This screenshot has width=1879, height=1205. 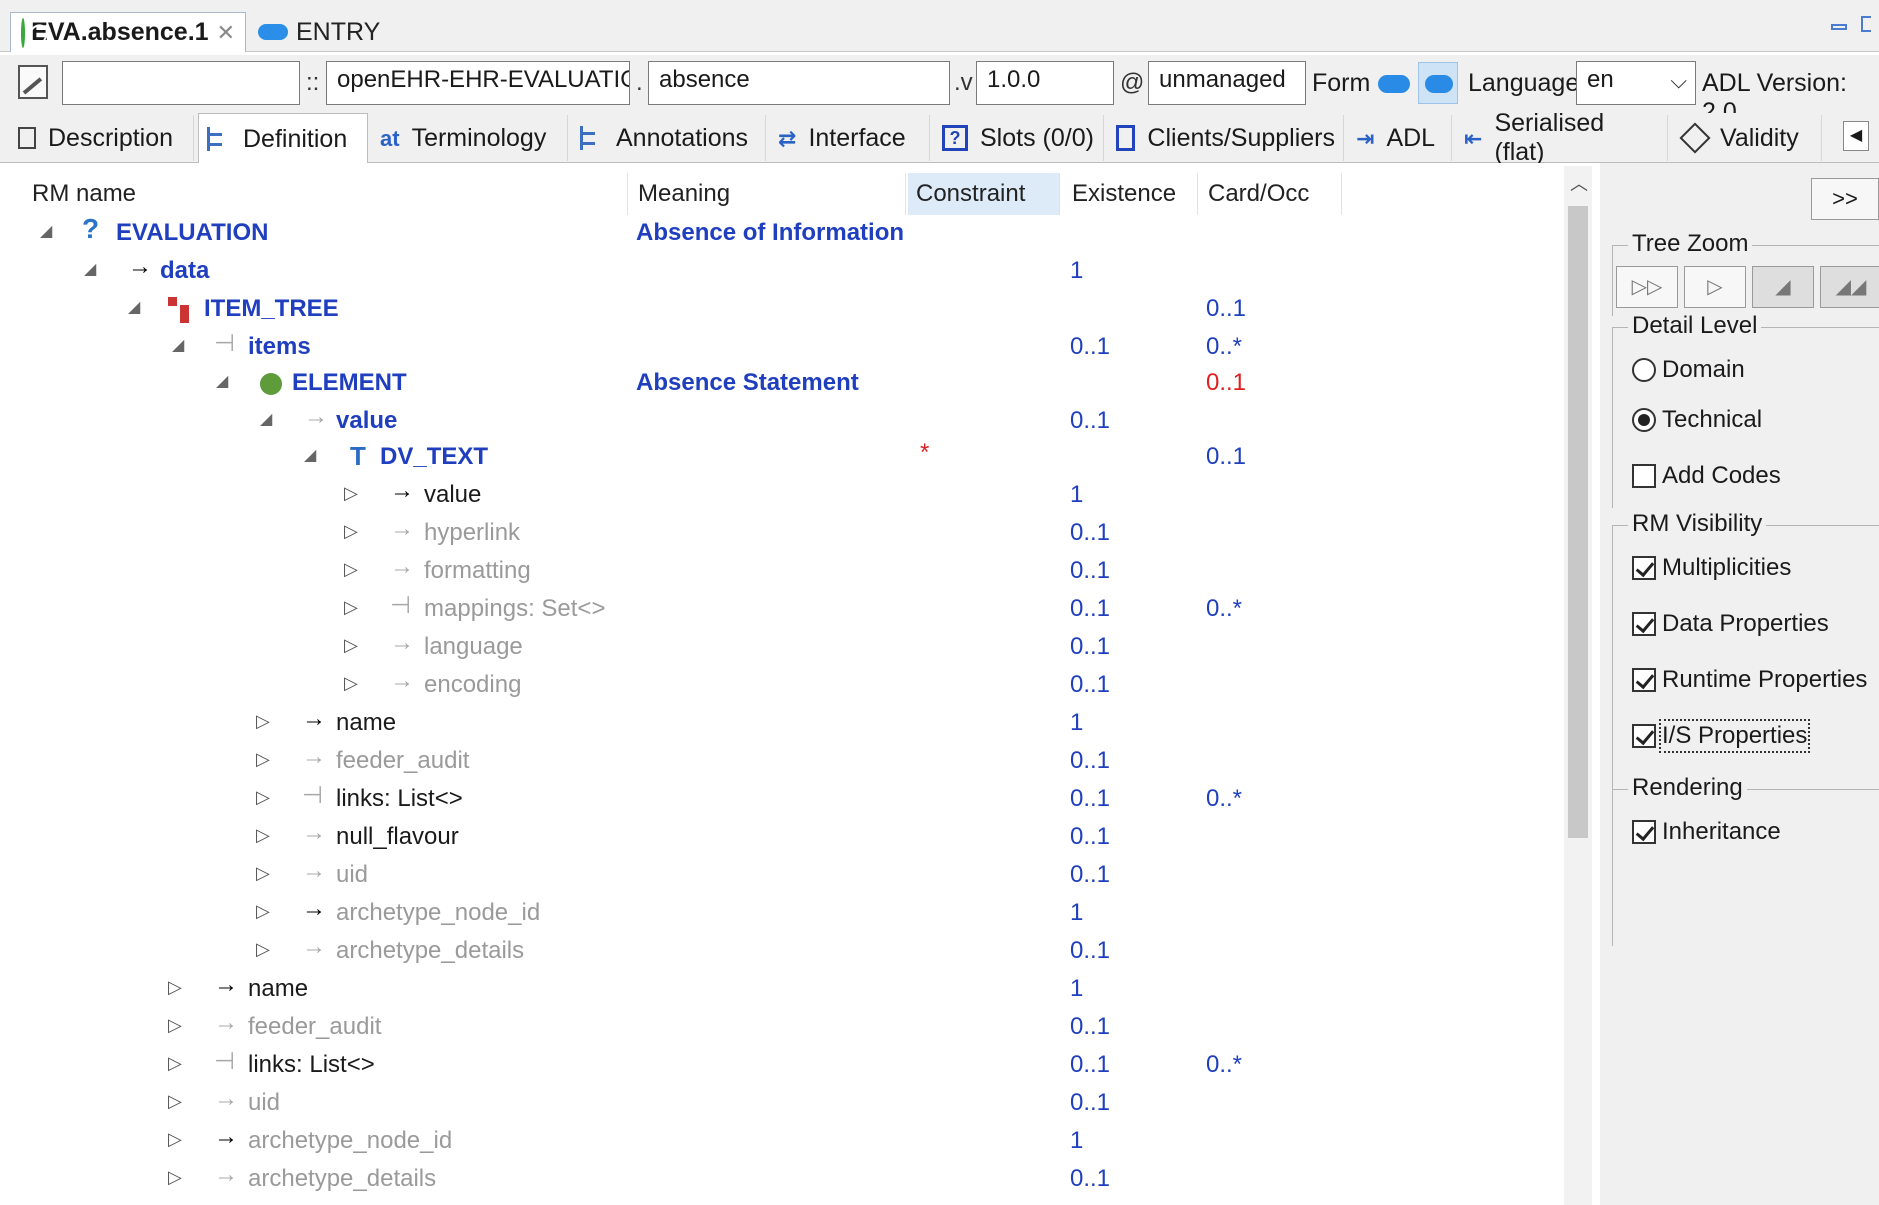 I want to click on minimize-icon, so click(x=1839, y=27).